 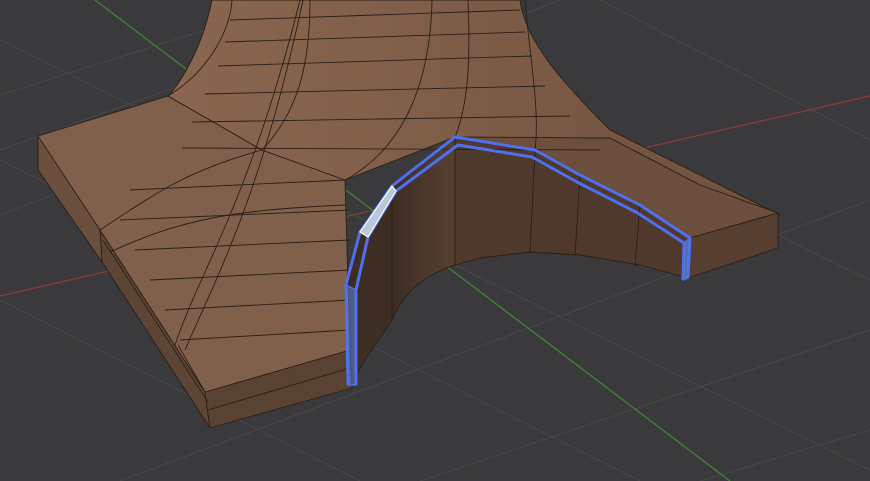 What do you see at coordinates (351, 335) in the screenshot?
I see `selected-face-strip` at bounding box center [351, 335].